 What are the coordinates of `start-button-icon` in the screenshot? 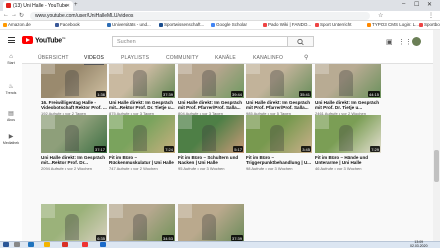 It's located at (6, 244).